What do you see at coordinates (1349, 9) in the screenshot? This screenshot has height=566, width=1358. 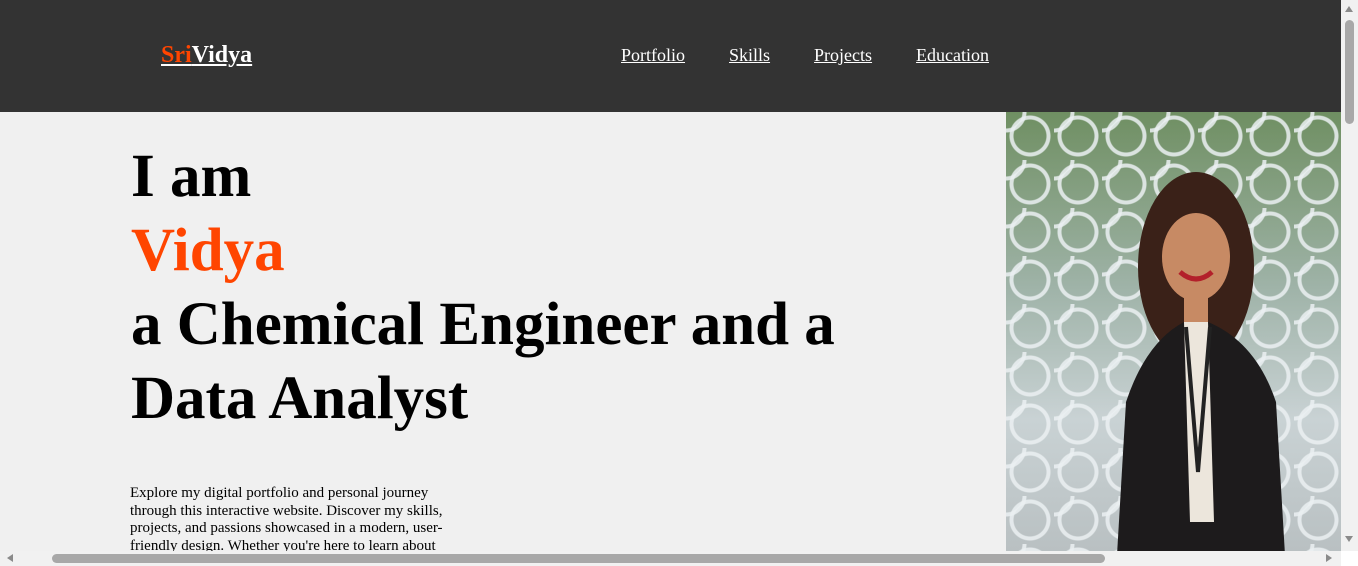 I see `arrow-up-icon` at bounding box center [1349, 9].